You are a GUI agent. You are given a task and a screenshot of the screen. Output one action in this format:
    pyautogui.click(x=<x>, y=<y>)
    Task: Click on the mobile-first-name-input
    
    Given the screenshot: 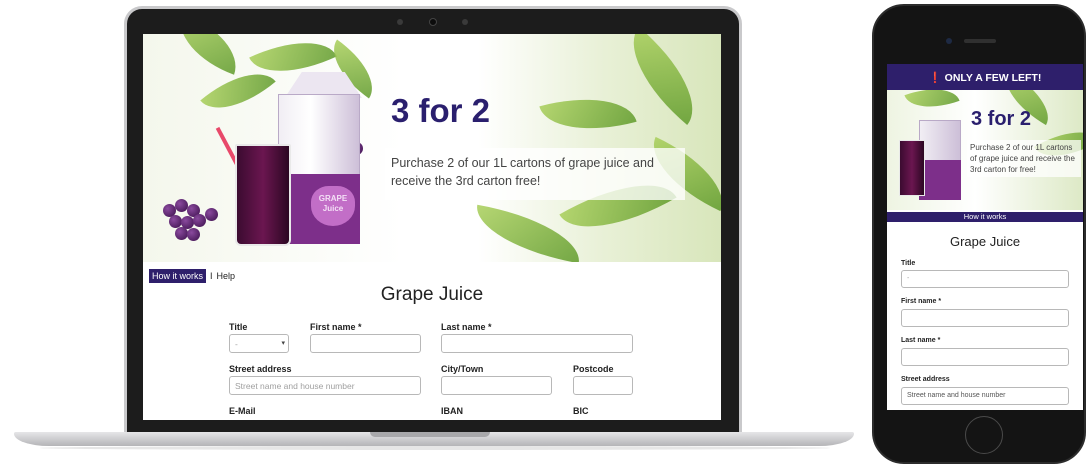 What is the action you would take?
    pyautogui.click(x=985, y=318)
    